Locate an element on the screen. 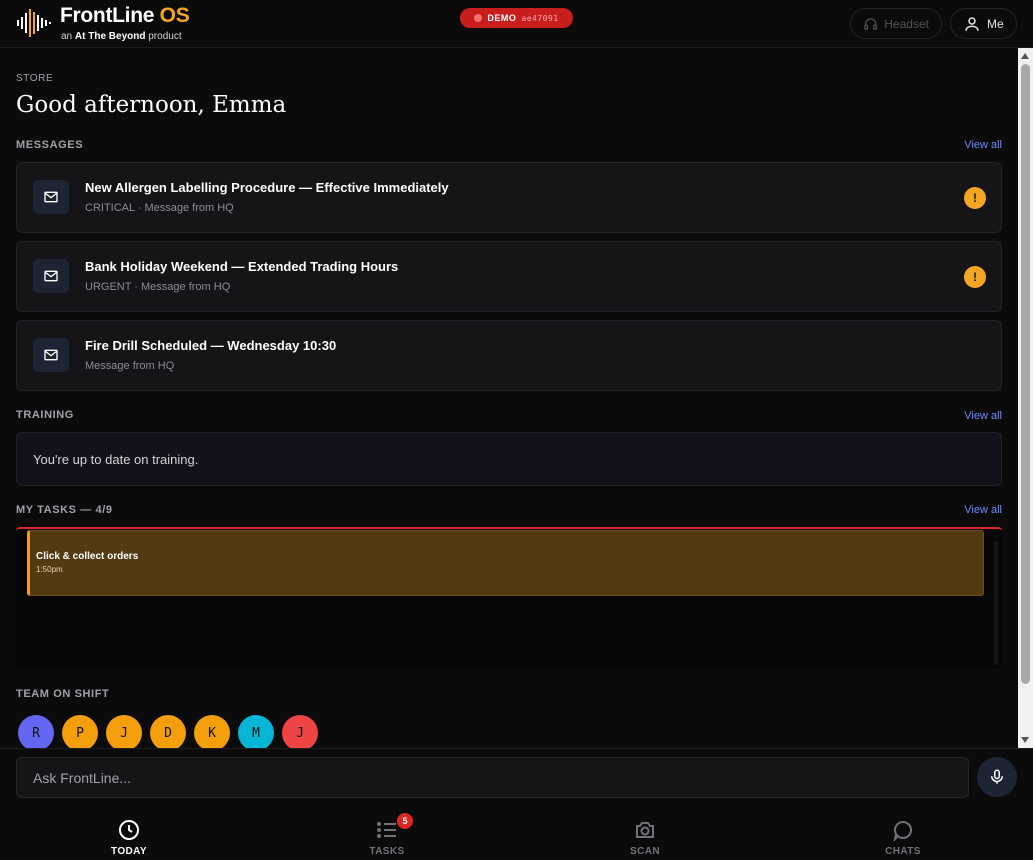  team-avatars: R P J D K M J is located at coordinates (168, 731).